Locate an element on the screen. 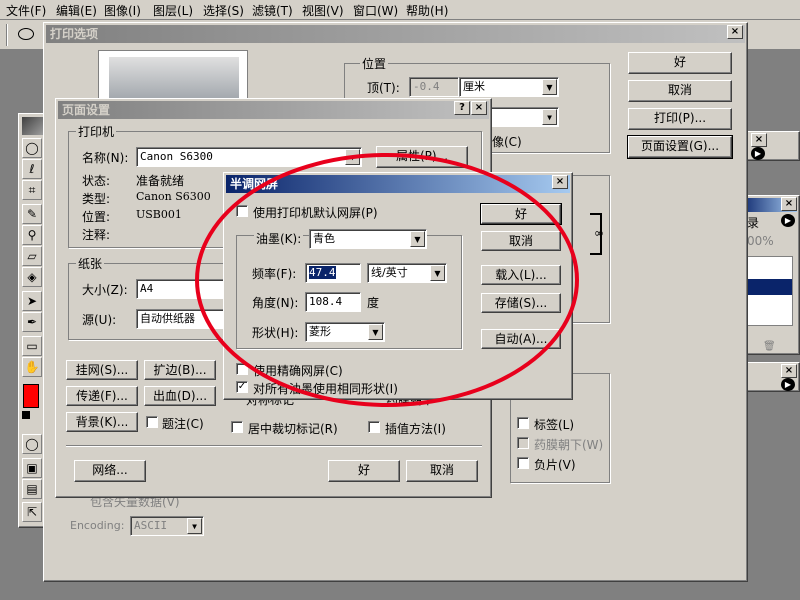 This screenshot has width=800, height=600. interpolation-checkbox is located at coordinates (374, 427).